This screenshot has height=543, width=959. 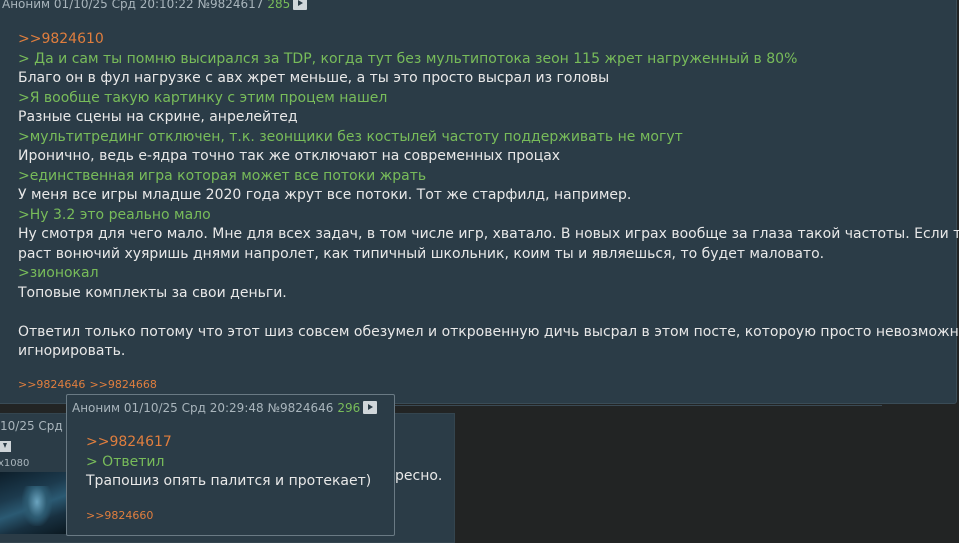 What do you see at coordinates (300, 408) in the screenshot?
I see `post-number: №9824646` at bounding box center [300, 408].